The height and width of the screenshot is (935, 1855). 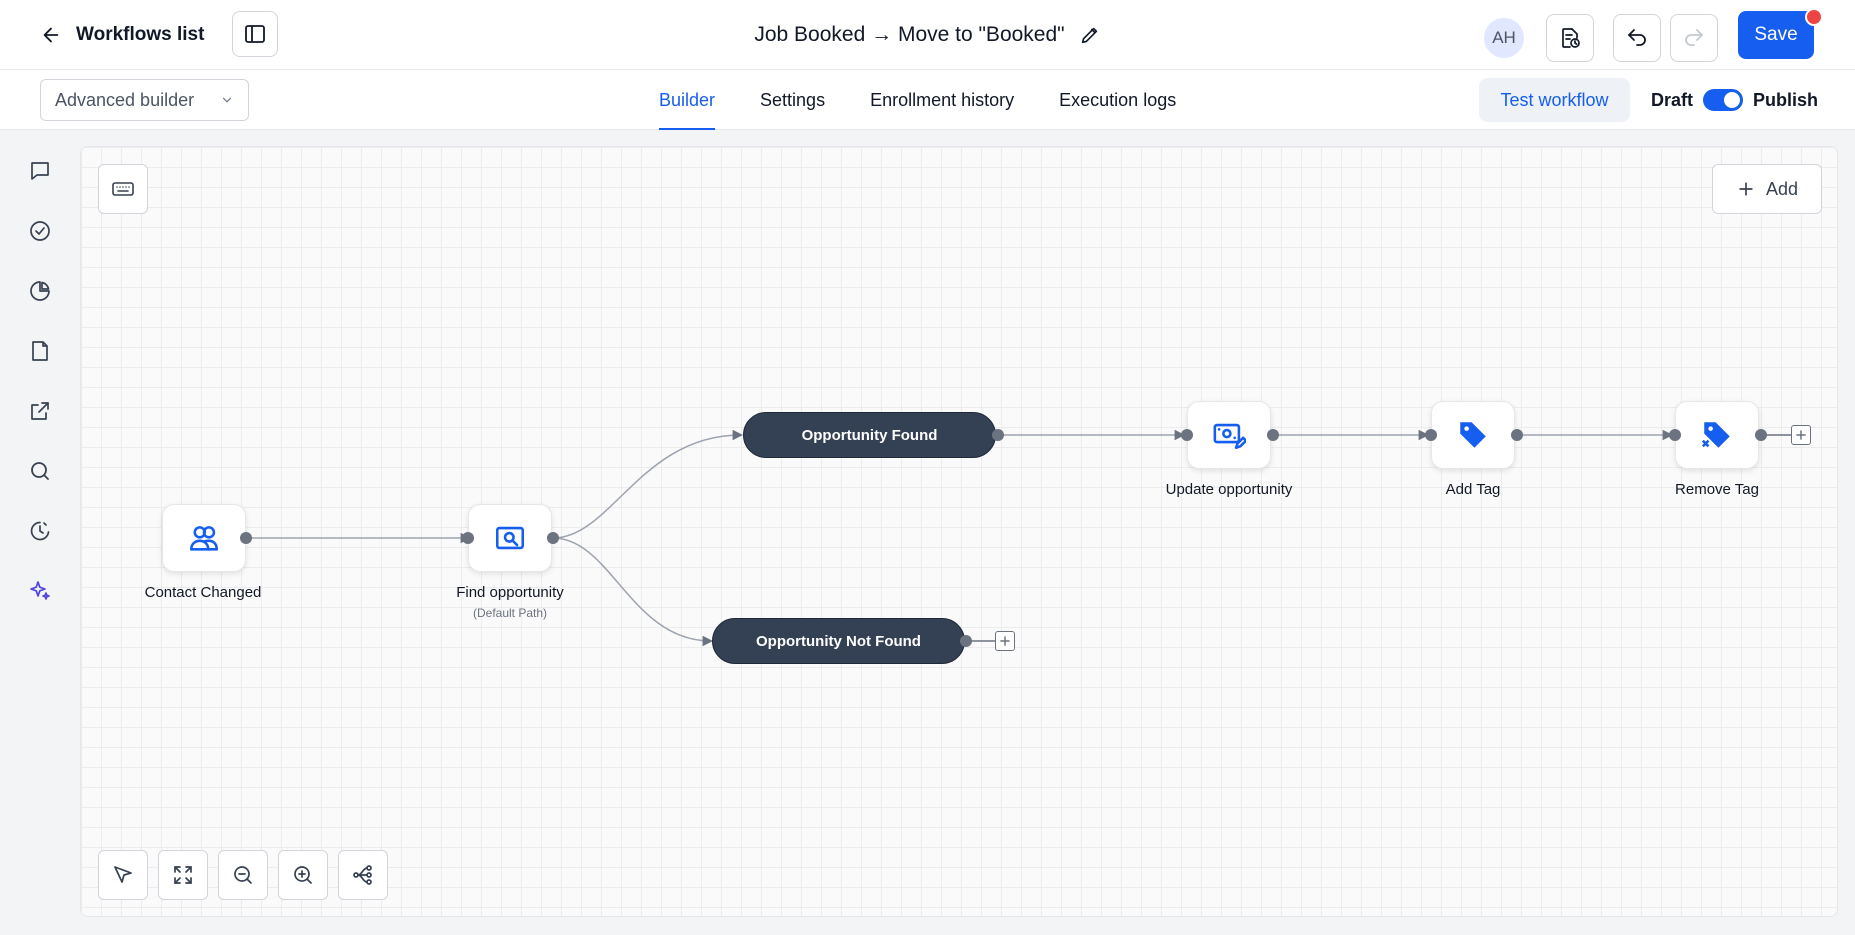 I want to click on tag-icon, so click(x=1473, y=435).